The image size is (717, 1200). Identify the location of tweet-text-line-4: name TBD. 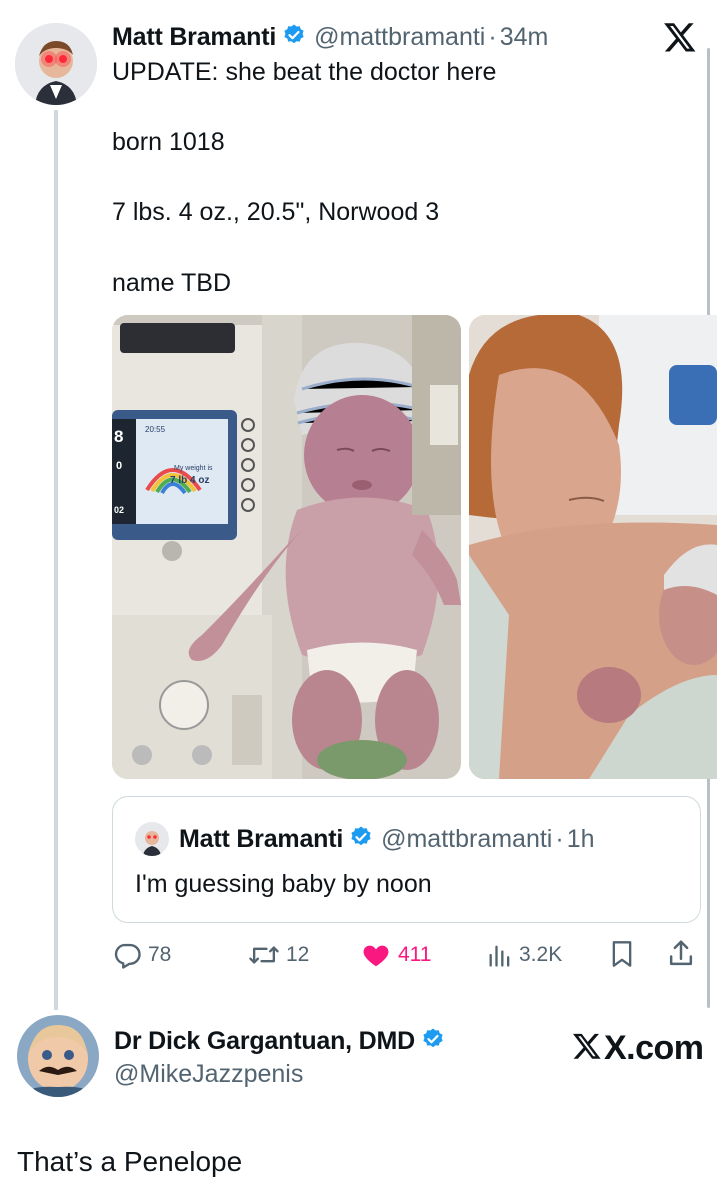
(172, 283).